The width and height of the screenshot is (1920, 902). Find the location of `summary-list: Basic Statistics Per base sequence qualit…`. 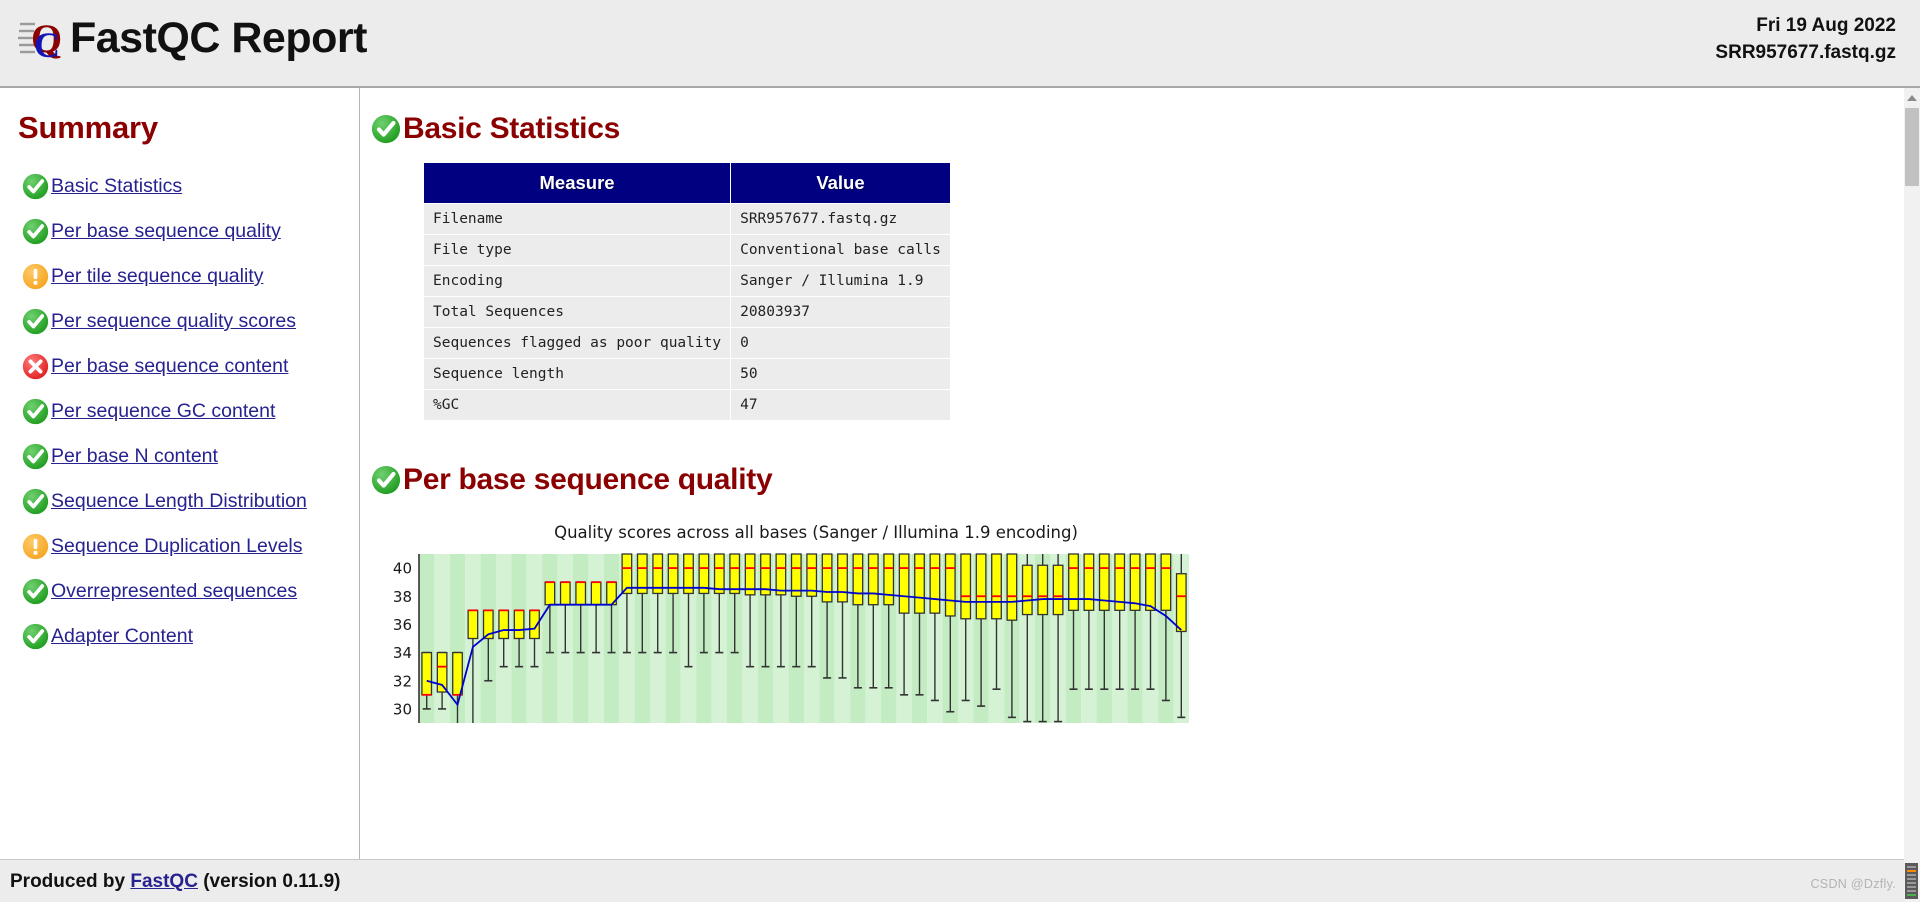

summary-list: Basic Statistics Per base sequence qualit… is located at coordinates (179, 411).